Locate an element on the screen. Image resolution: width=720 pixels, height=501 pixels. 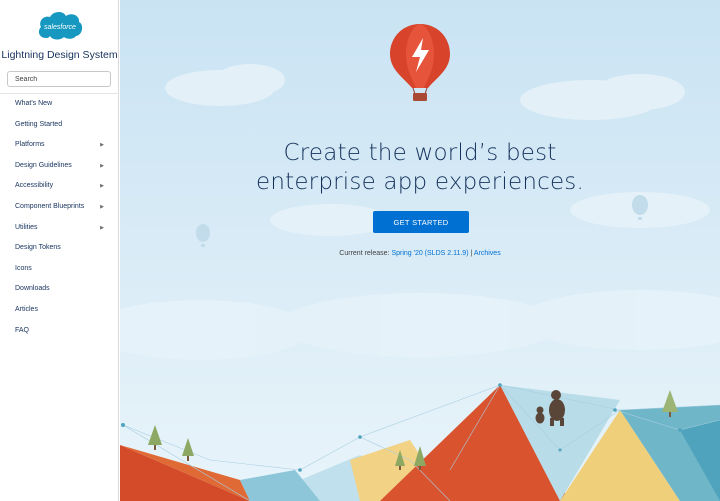
sidebar-item-label: Downloads is located at coordinates (32, 289).